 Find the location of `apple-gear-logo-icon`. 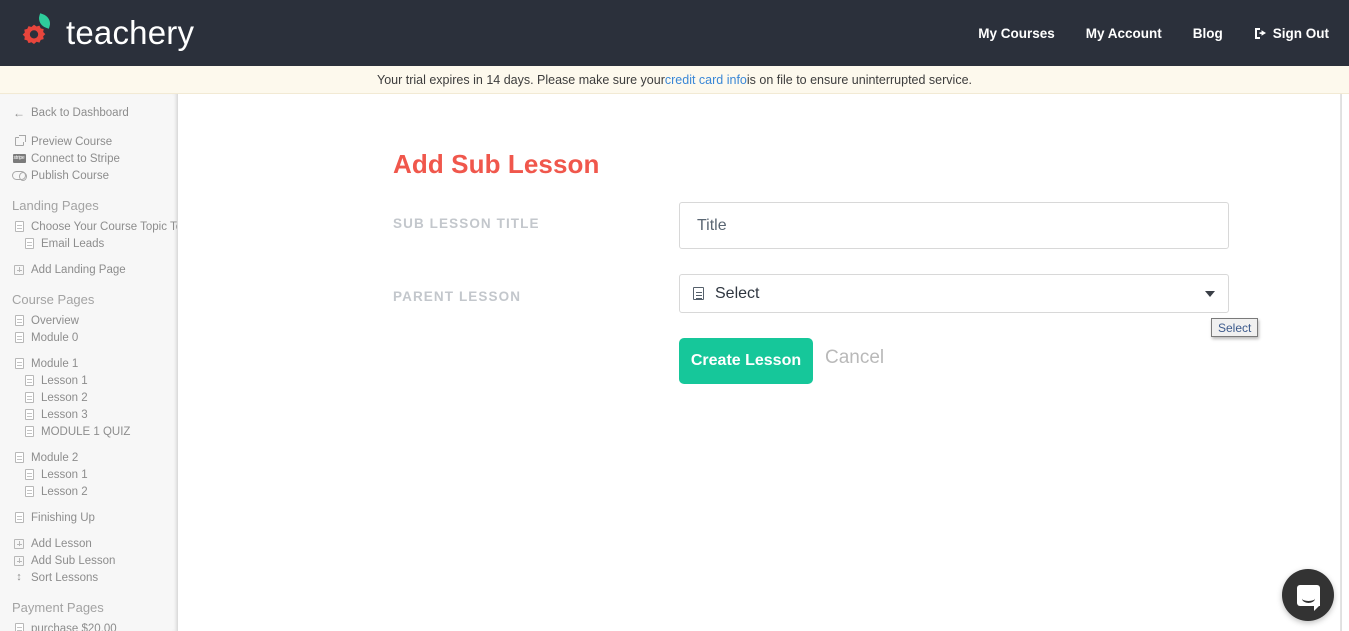

apple-gear-logo-icon is located at coordinates (39, 33).